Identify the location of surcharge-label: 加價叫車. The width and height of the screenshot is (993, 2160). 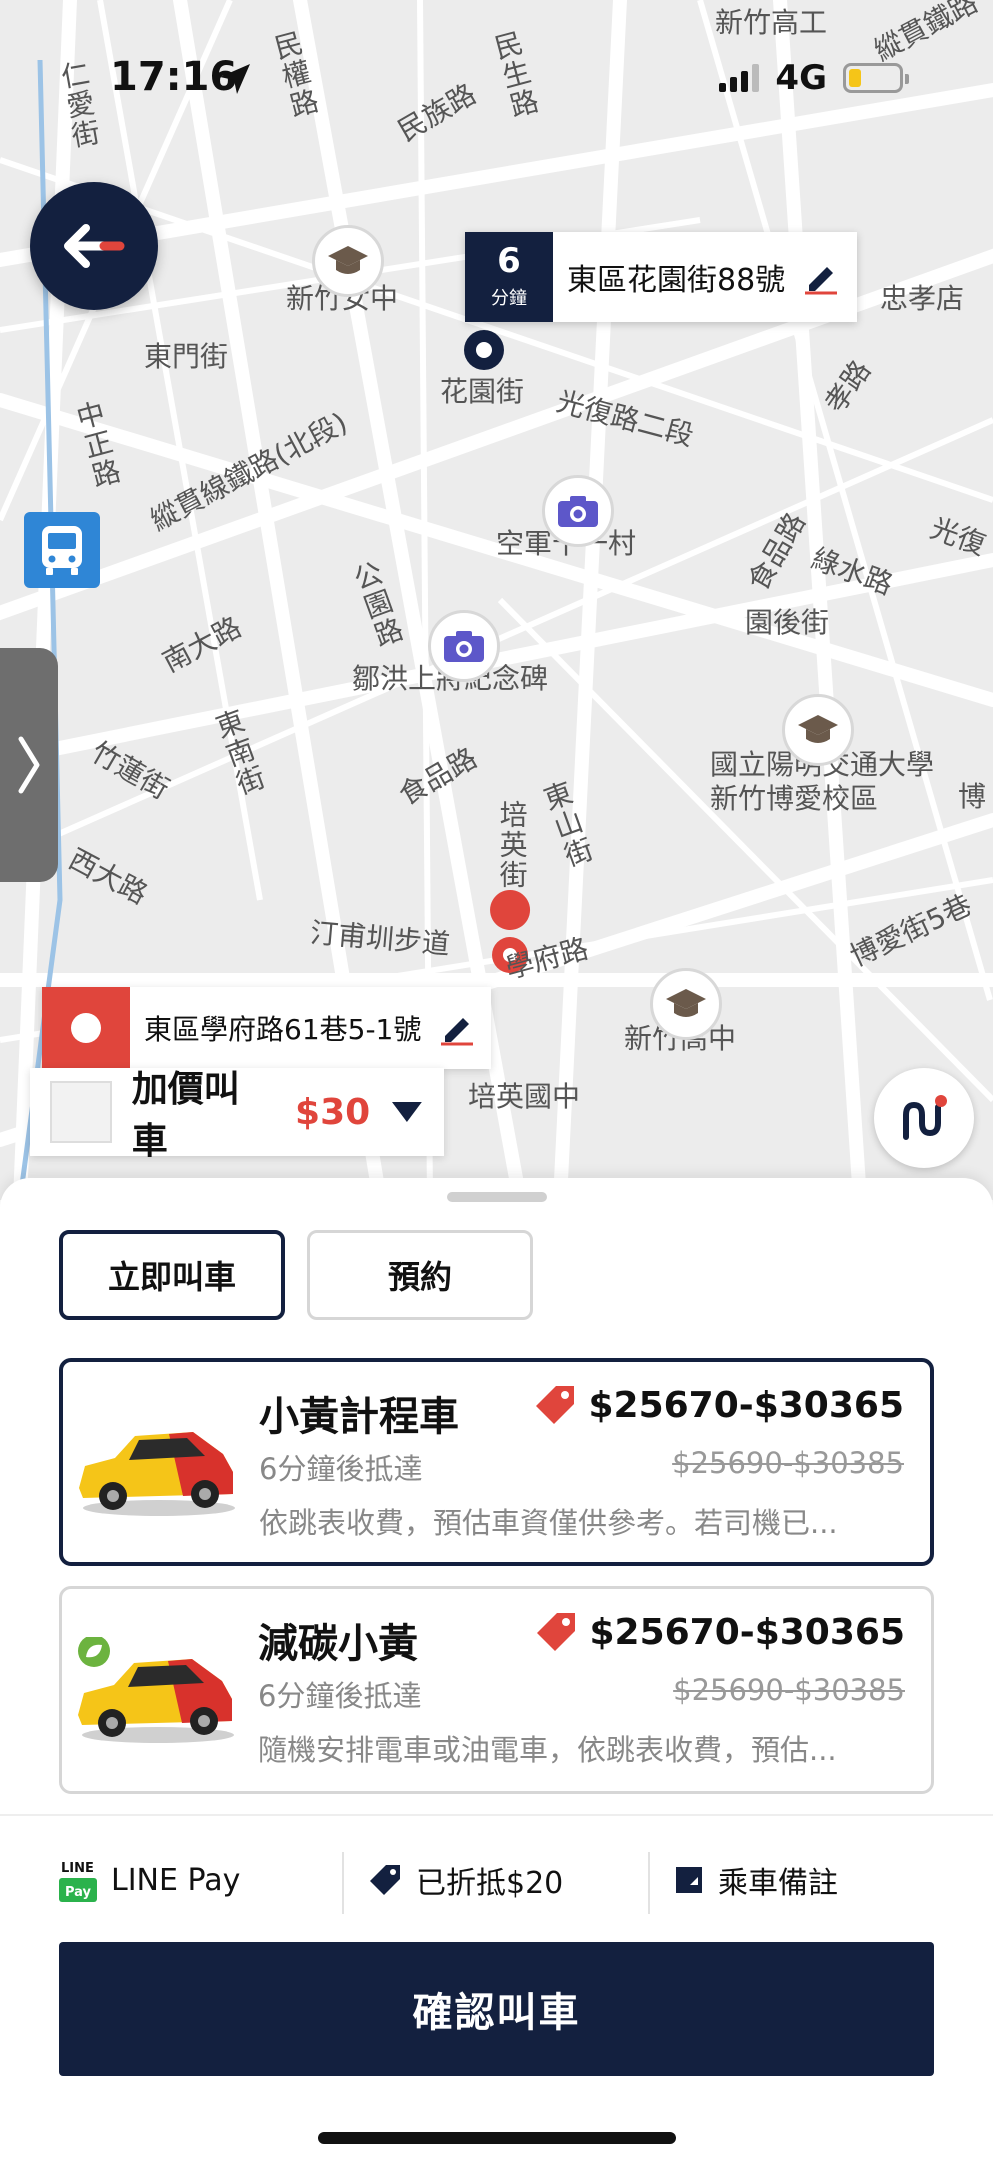
(185, 1115).